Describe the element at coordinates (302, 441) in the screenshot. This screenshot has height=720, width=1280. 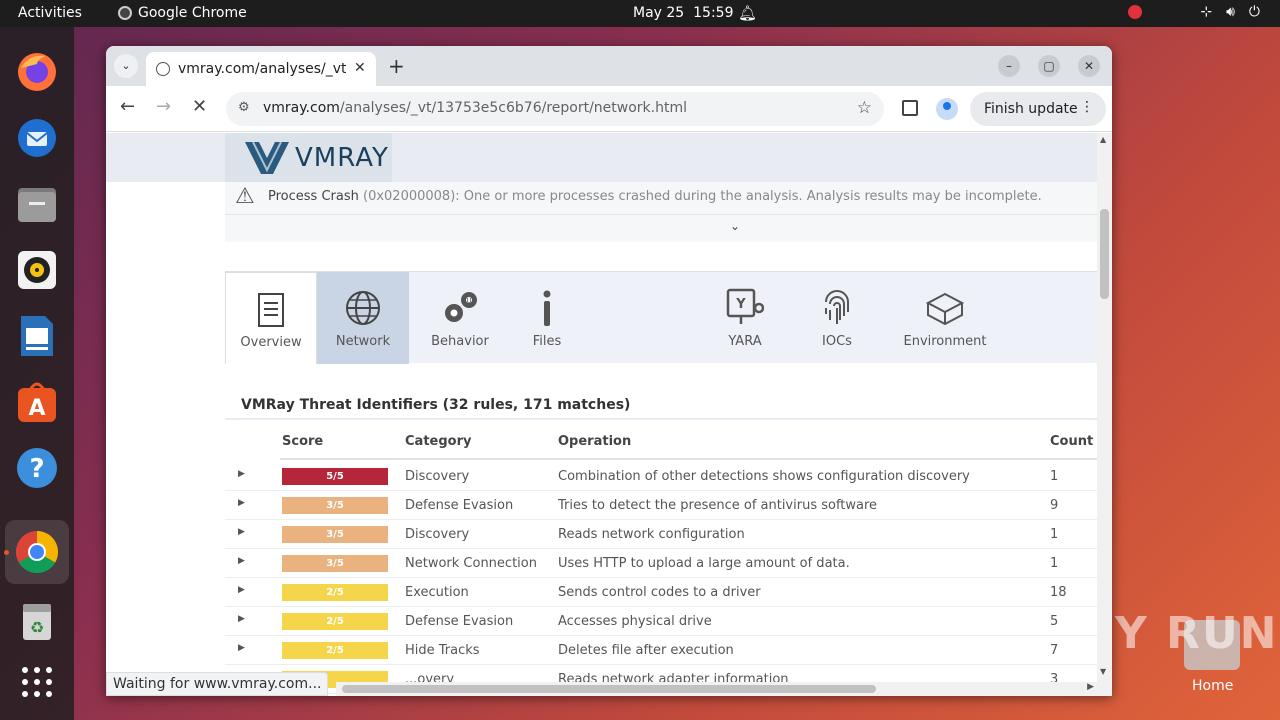
I see `column-header-score: Score` at that location.